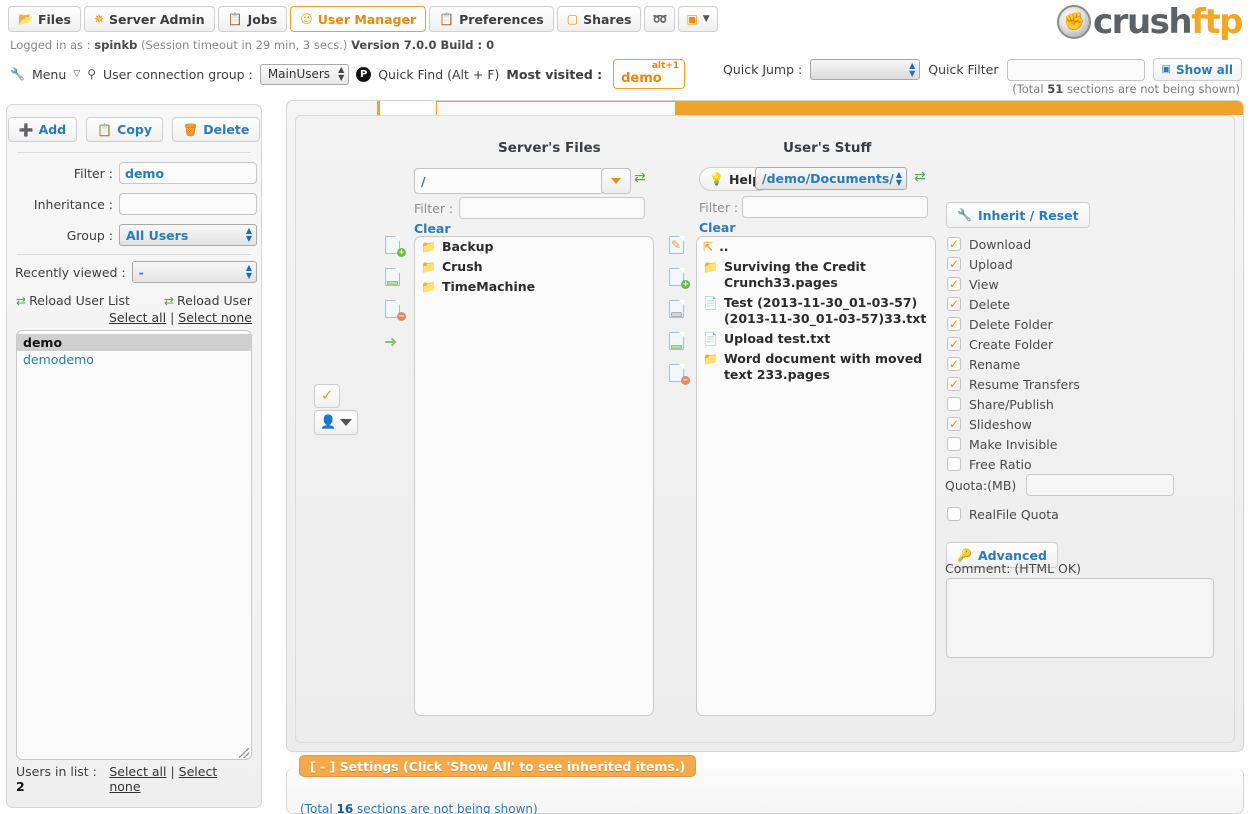  Describe the element at coordinates (216, 129) in the screenshot. I see `delete-user-button: 🗑 Delete` at that location.